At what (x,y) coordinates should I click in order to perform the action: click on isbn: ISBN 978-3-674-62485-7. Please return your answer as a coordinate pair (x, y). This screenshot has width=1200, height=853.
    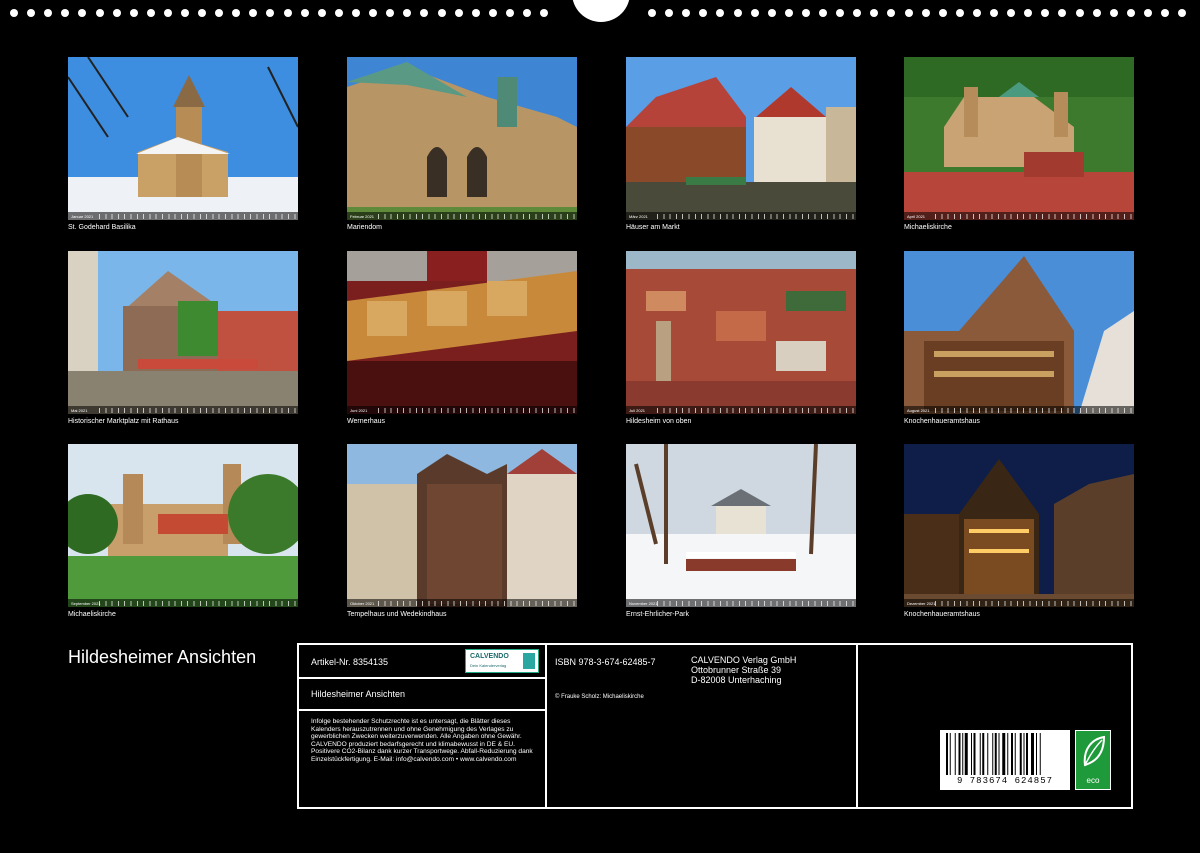
    Looking at the image, I should click on (605, 662).